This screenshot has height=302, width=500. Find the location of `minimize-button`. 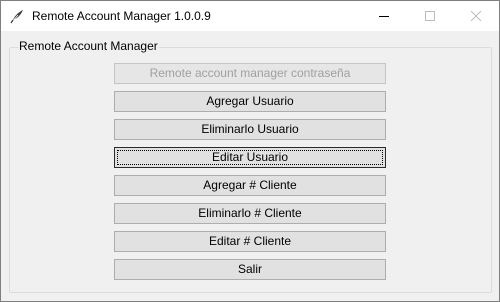

minimize-button is located at coordinates (384, 16).